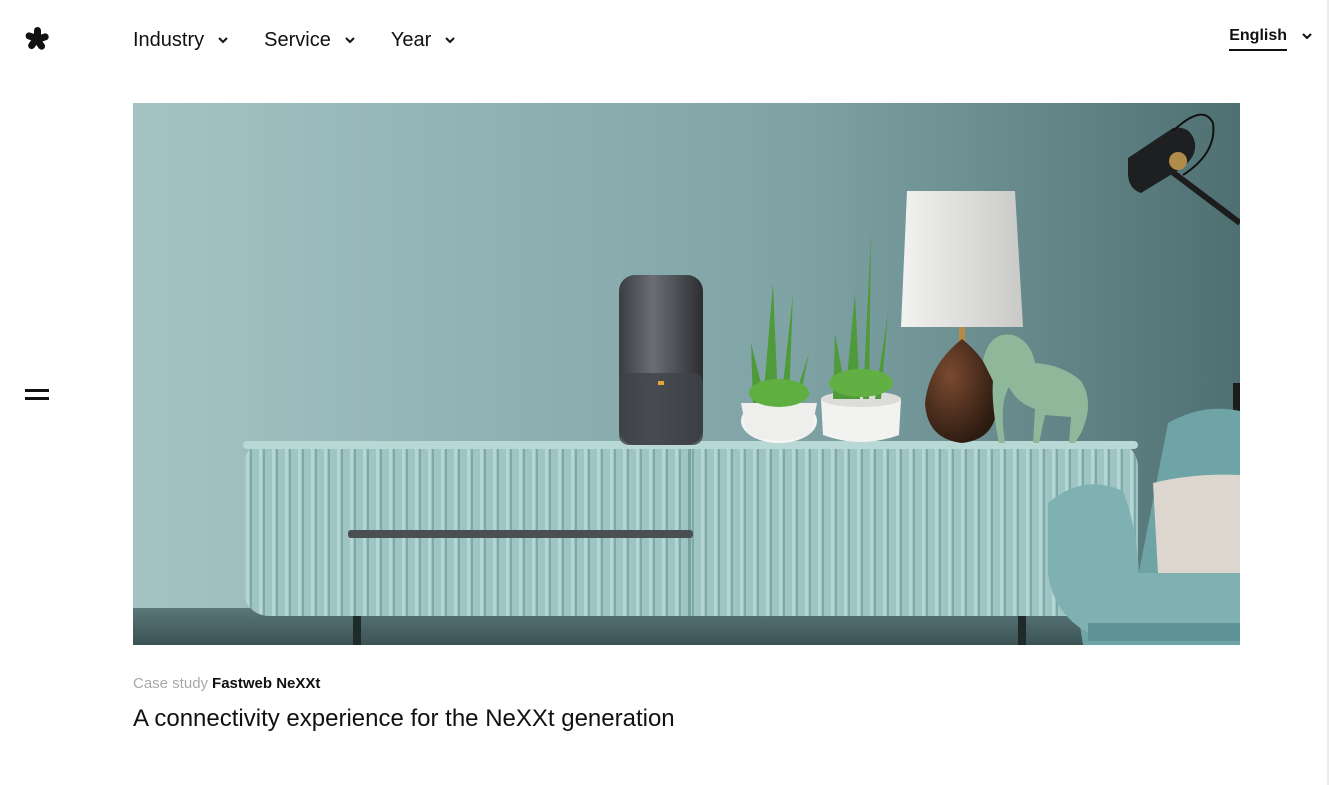 This screenshot has width=1329, height=785. I want to click on filter-nav: Industry Service Year, so click(312, 40).